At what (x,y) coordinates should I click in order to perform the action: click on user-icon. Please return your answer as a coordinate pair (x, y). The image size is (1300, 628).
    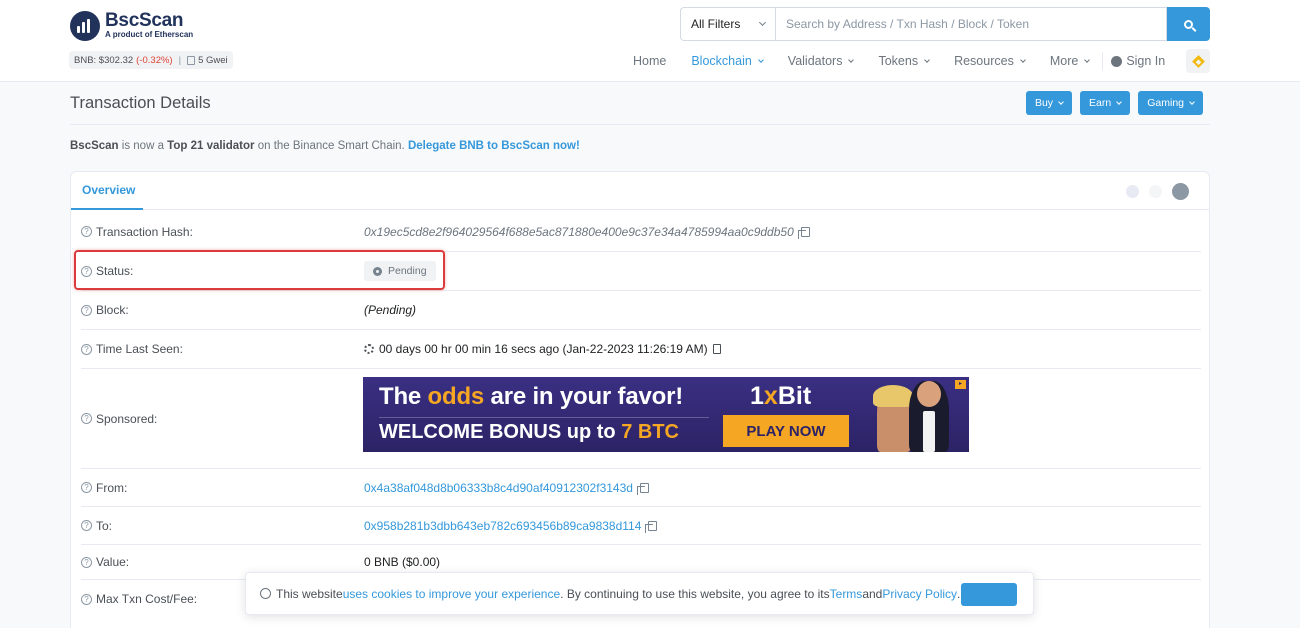
    Looking at the image, I should click on (1117, 61).